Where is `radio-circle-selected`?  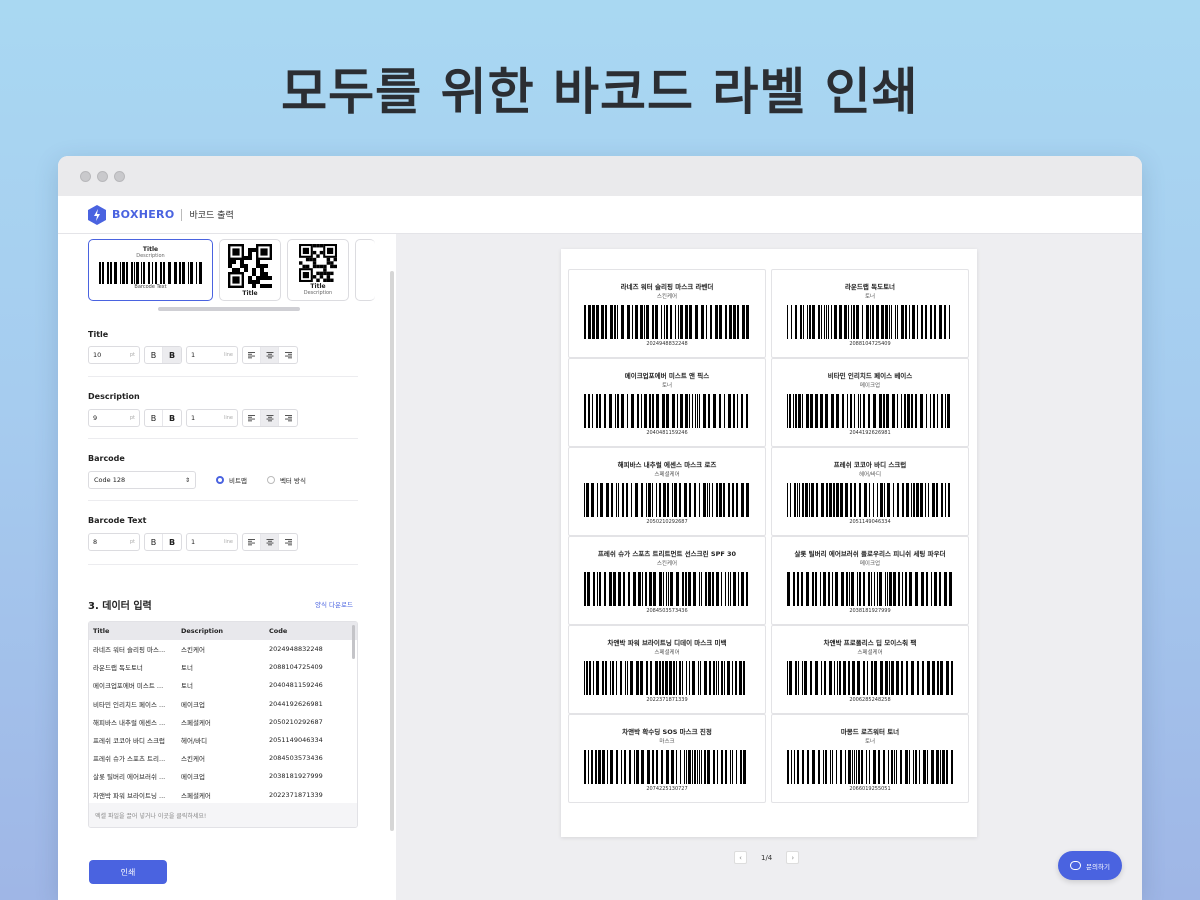
radio-circle-selected is located at coordinates (220, 480).